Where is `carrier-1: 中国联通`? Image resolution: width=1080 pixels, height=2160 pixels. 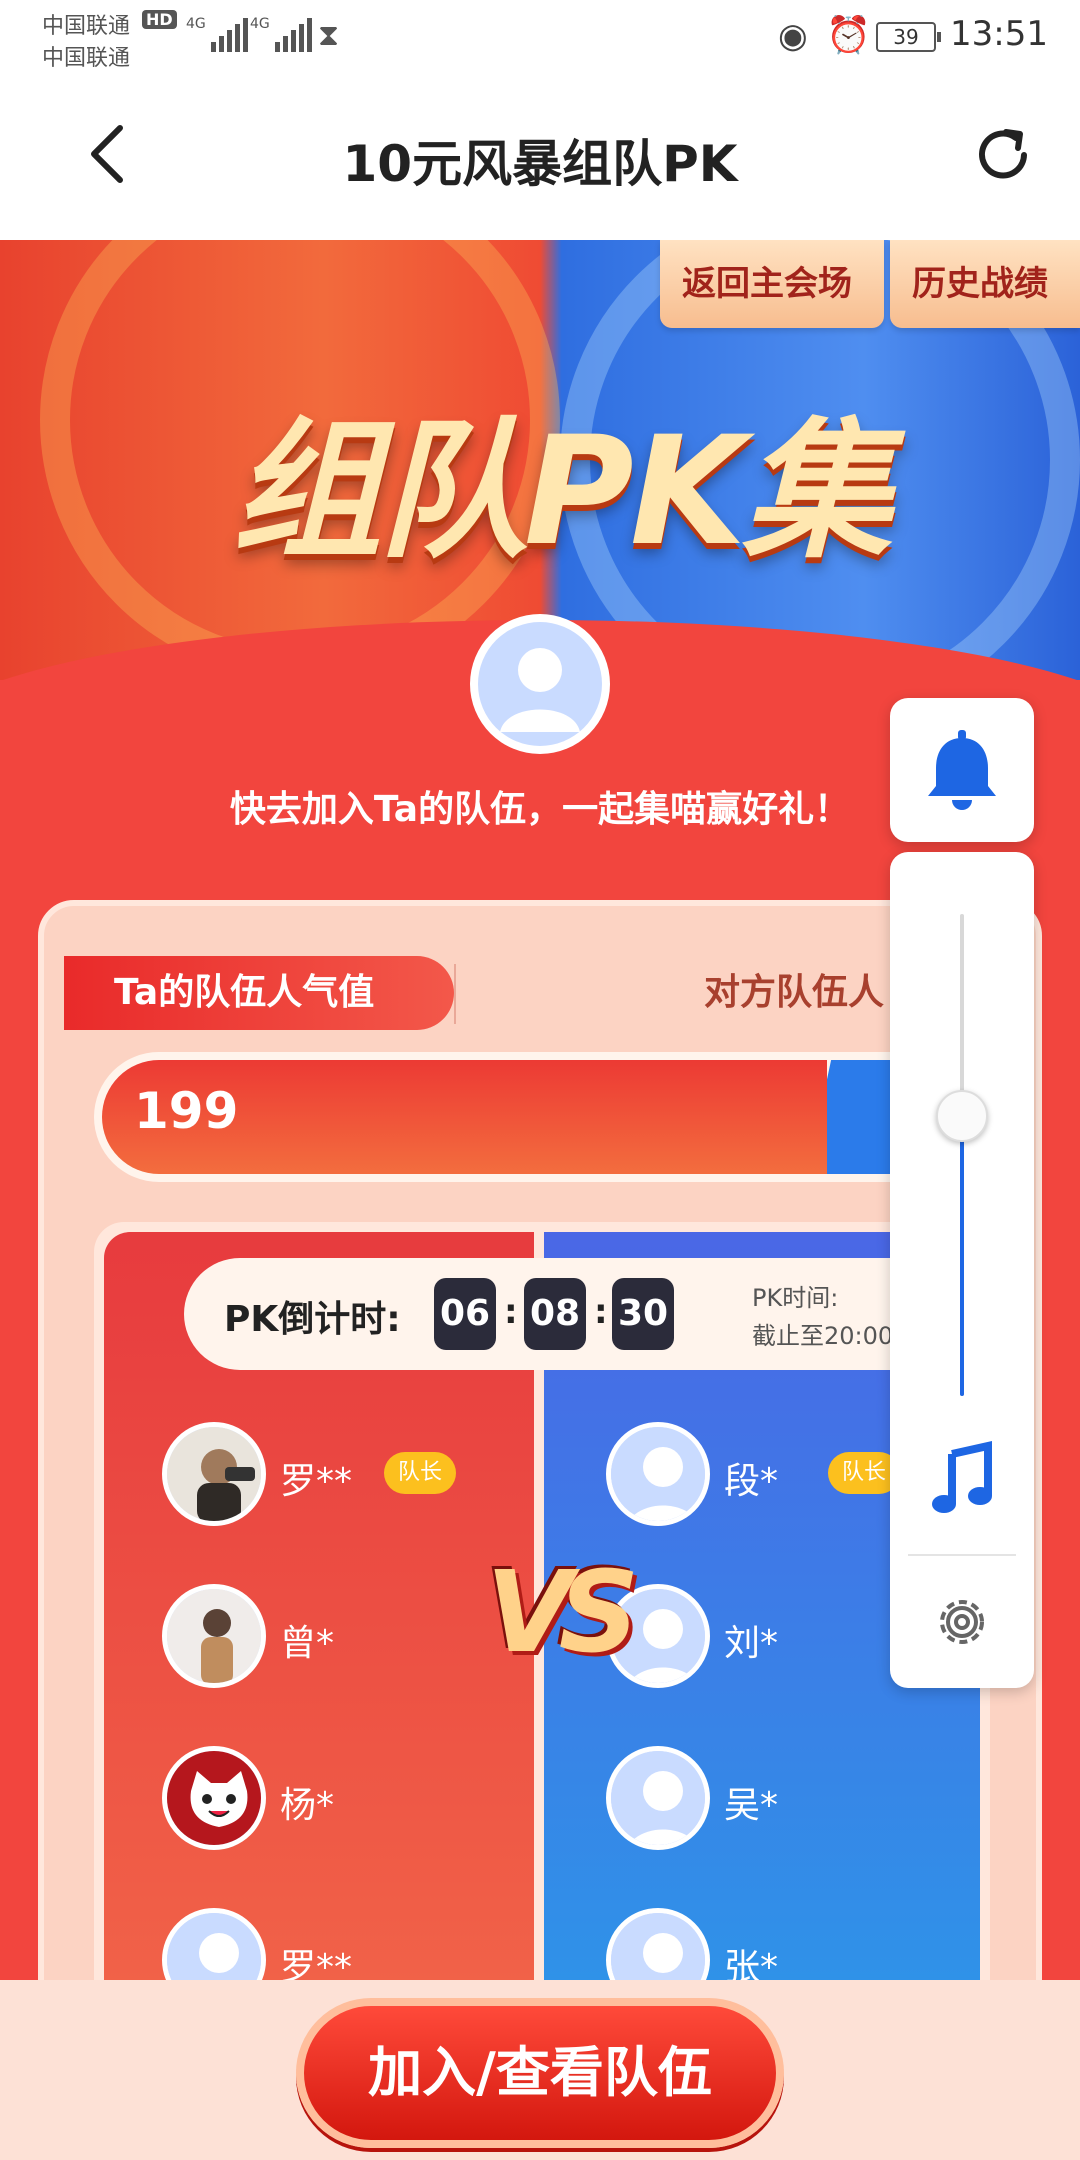
carrier-1: 中国联通 is located at coordinates (86, 26).